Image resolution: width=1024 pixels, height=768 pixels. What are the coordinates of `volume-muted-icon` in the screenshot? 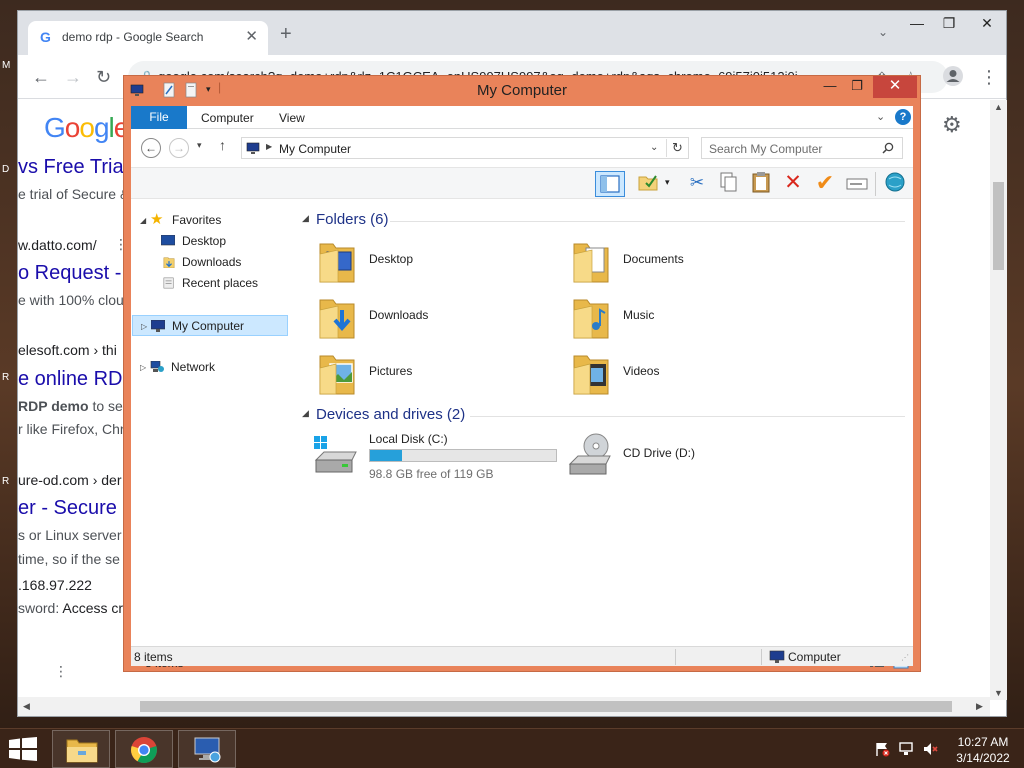 It's located at (930, 750).